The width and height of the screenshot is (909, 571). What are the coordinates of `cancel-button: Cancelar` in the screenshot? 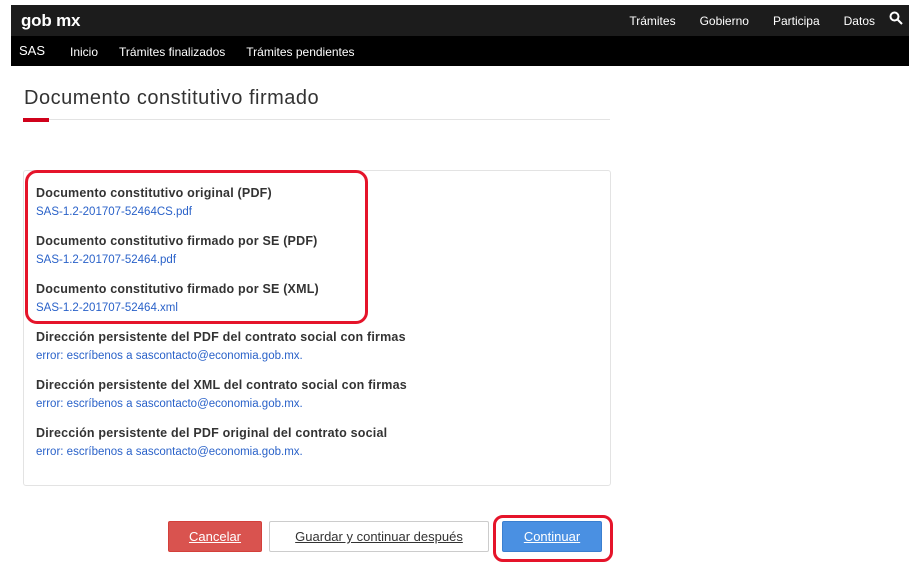 It's located at (215, 536).